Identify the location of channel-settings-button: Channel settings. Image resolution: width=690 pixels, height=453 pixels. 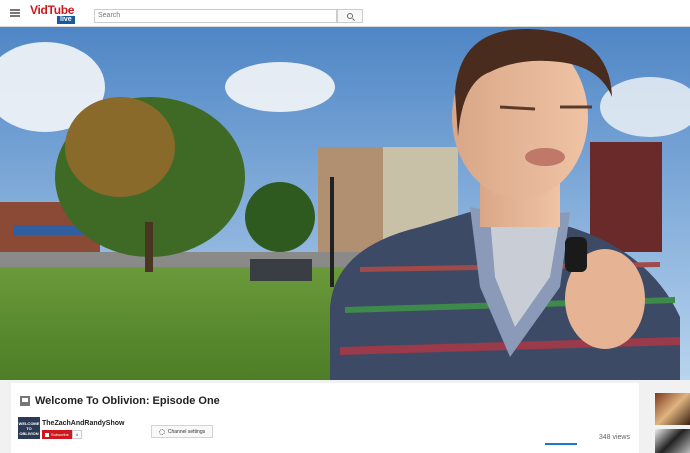
(182, 431).